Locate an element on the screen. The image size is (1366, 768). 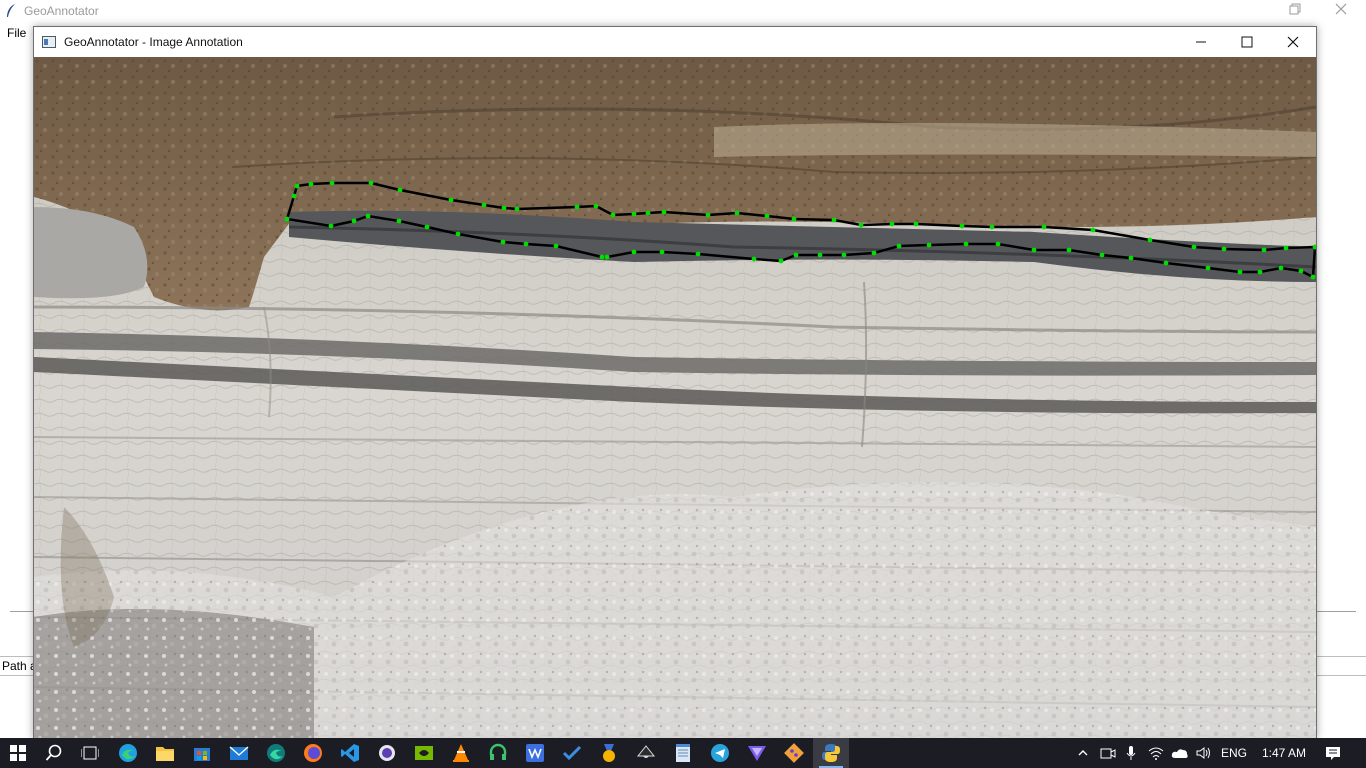
task-view-button is located at coordinates (90, 753).